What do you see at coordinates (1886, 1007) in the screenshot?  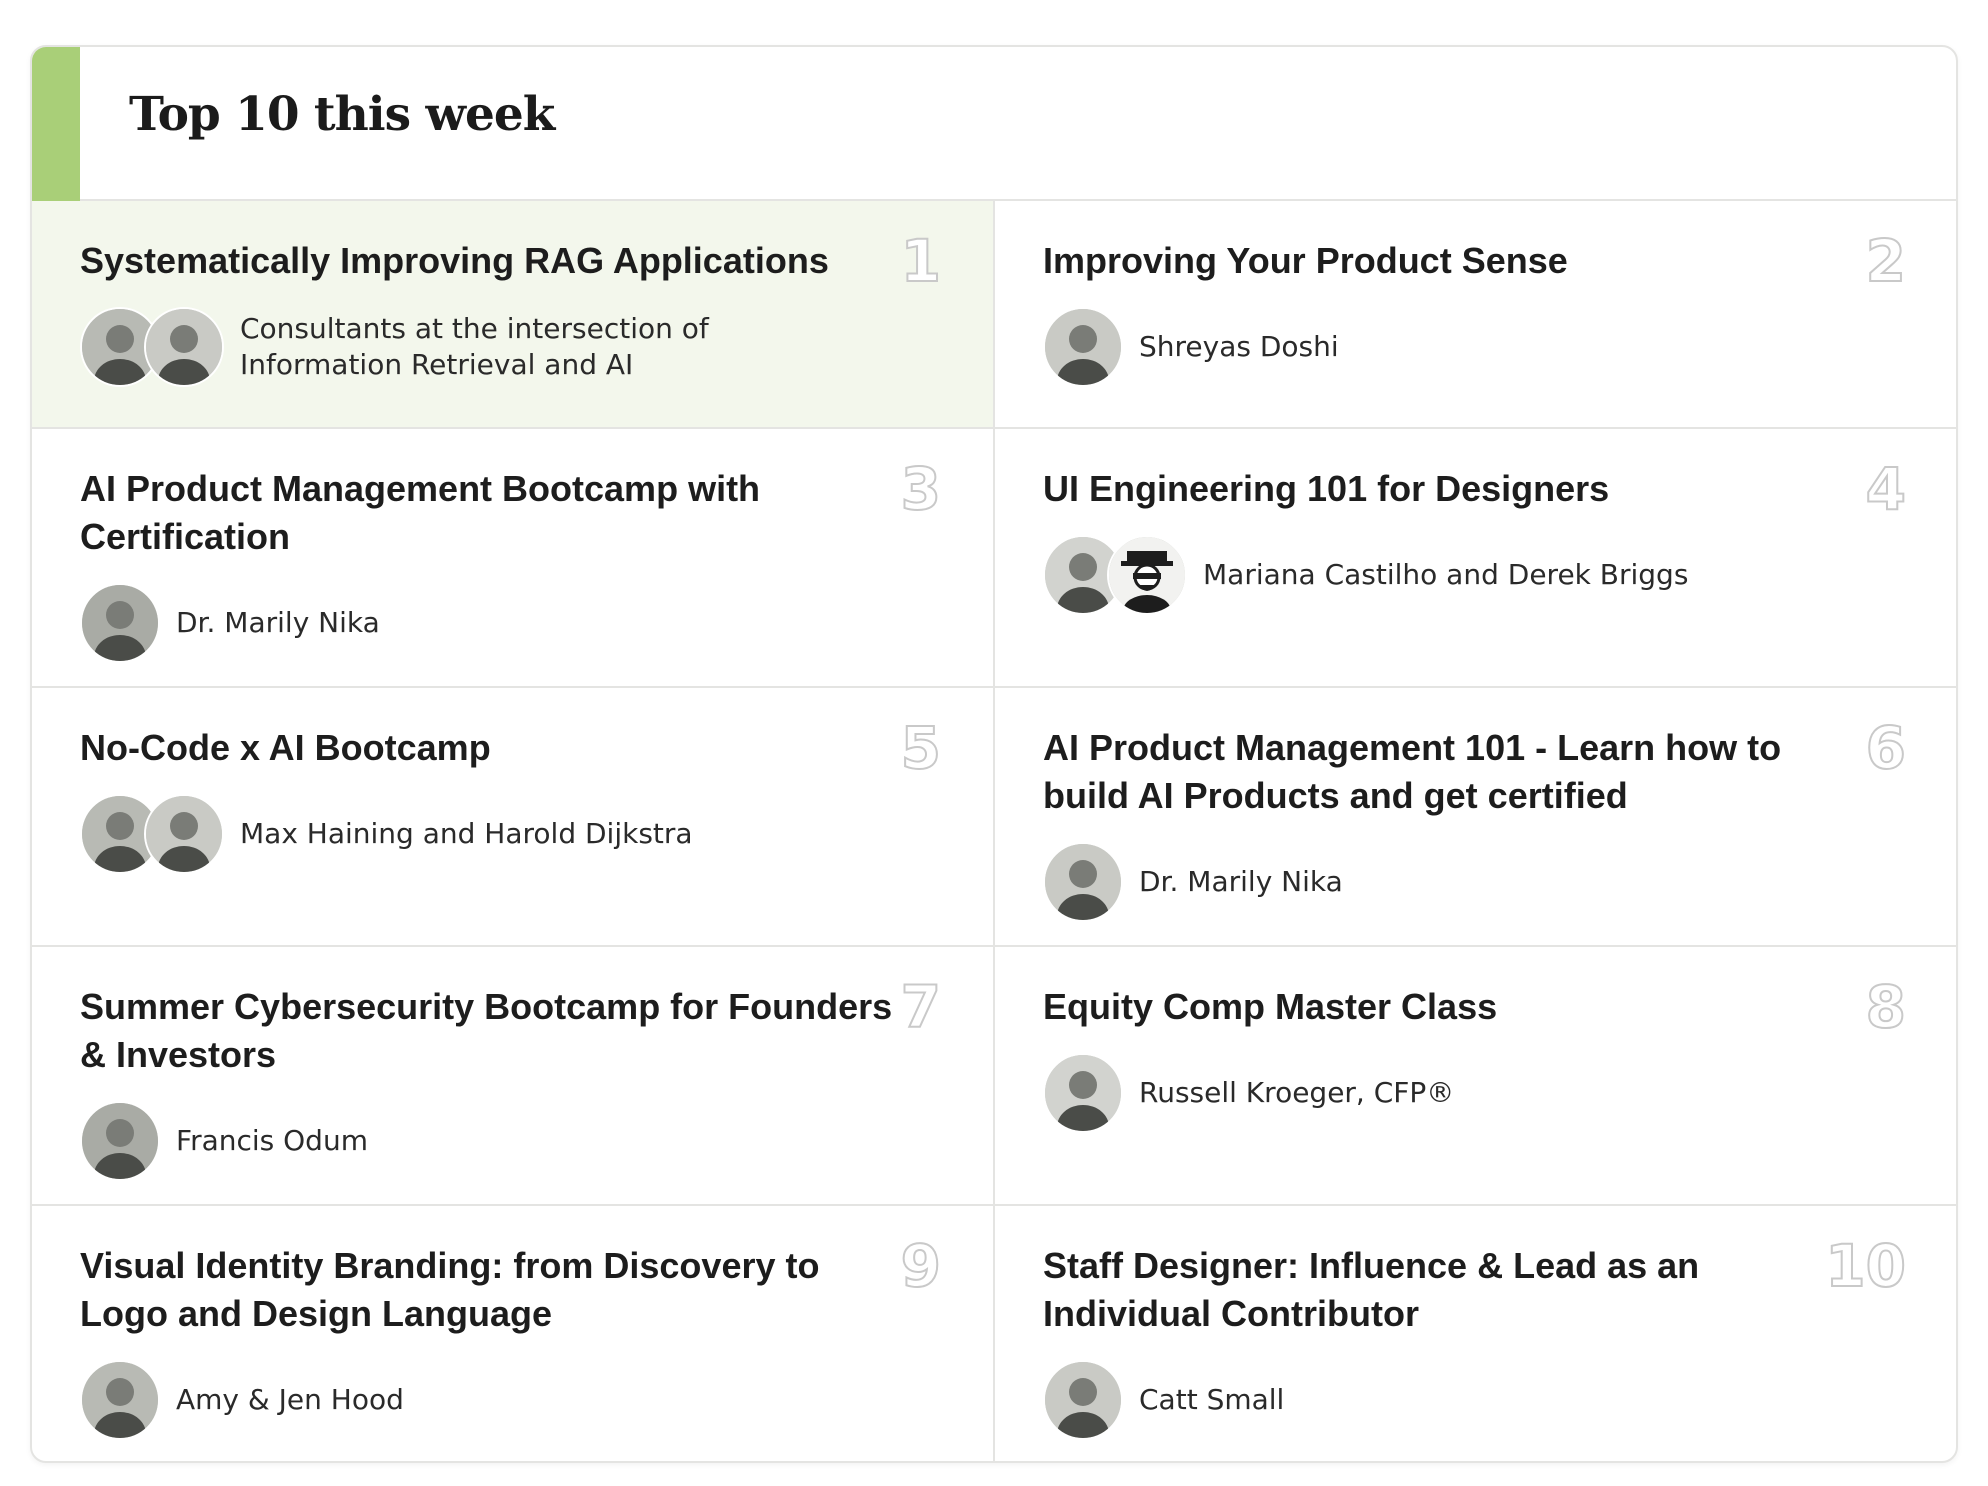 I see `rank-number: 8` at bounding box center [1886, 1007].